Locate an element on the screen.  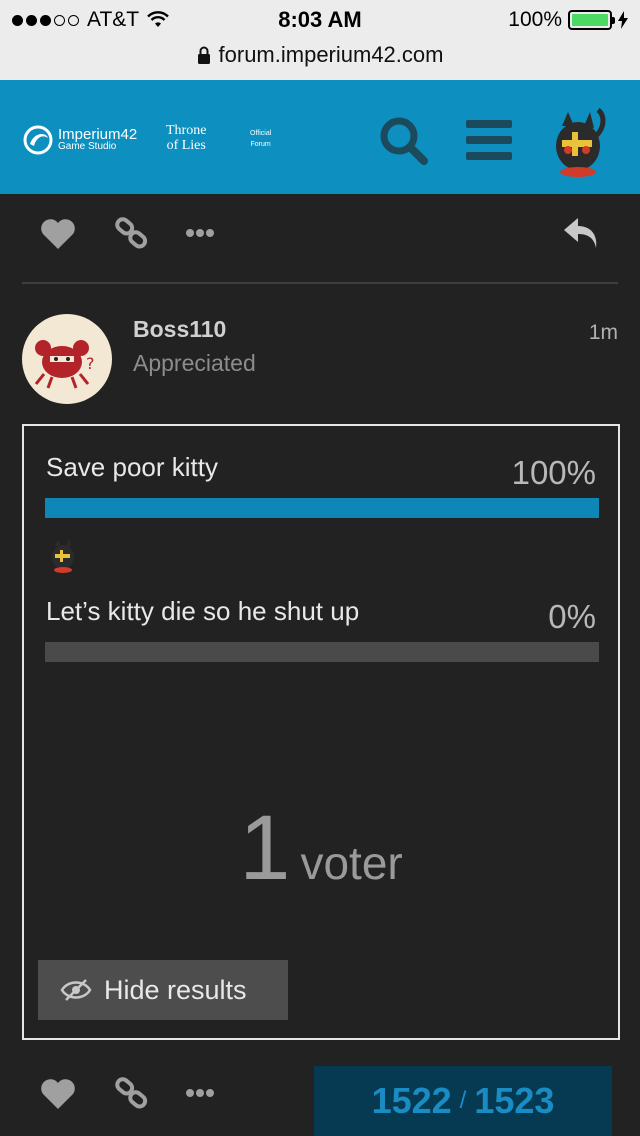
hide-results-button: Hide results is located at coordinates (163, 990).